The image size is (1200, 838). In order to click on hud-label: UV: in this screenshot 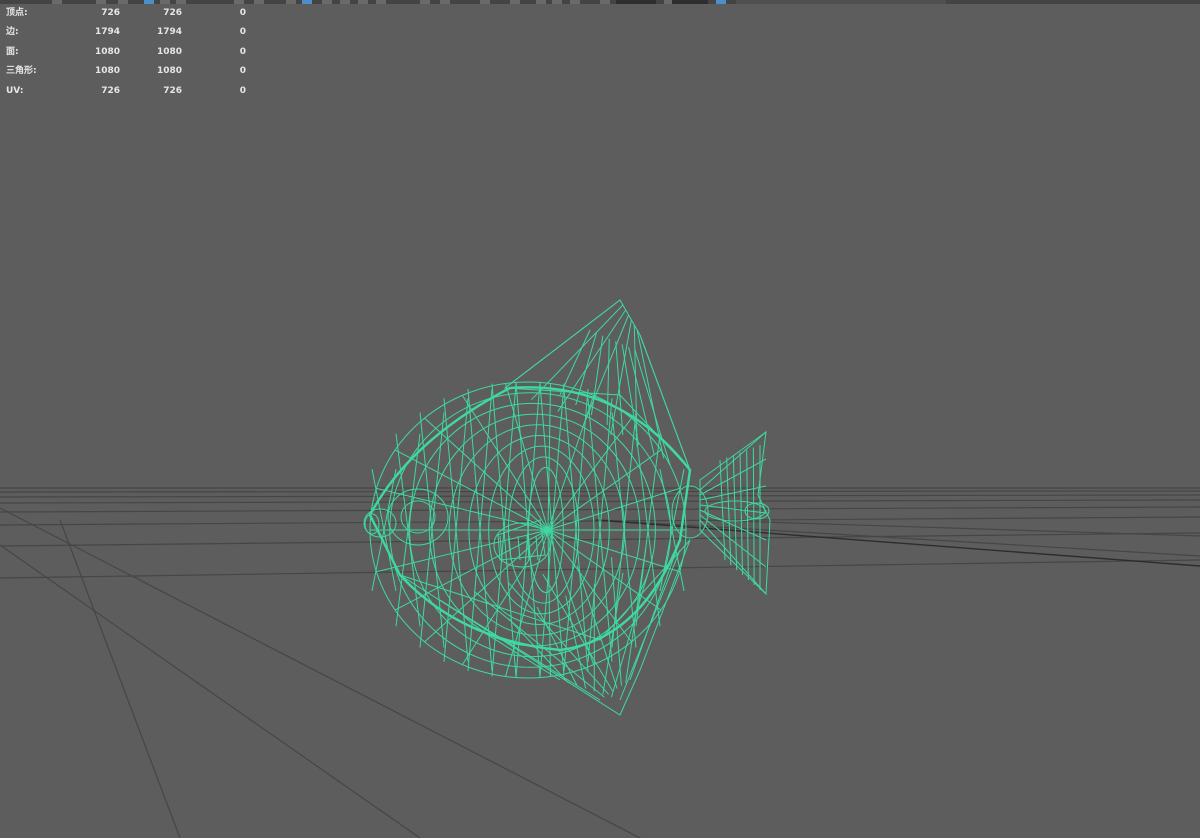, I will do `click(15, 90)`.